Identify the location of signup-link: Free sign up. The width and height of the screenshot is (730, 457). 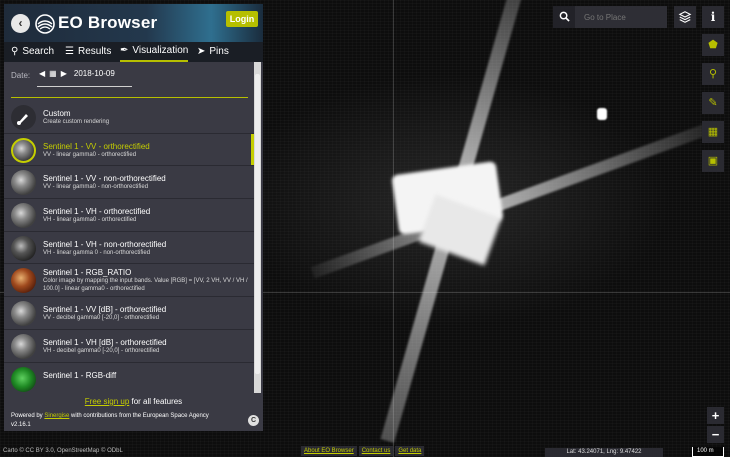
(107, 401).